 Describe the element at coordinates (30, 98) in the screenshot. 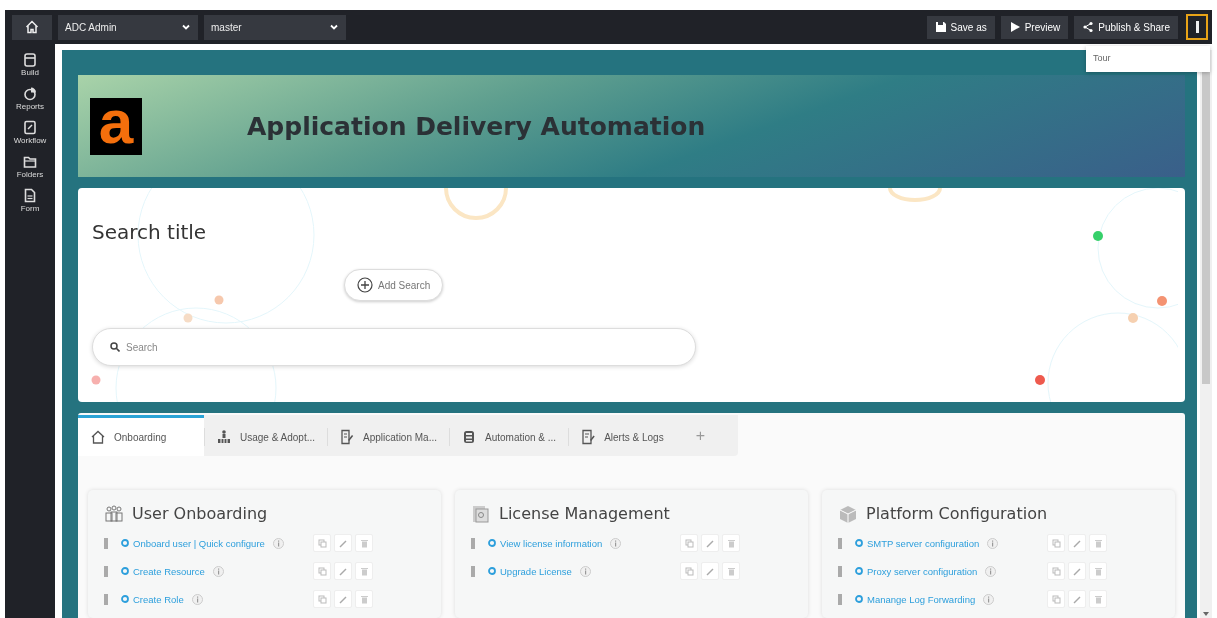

I see `sidebar-item: Reports` at that location.